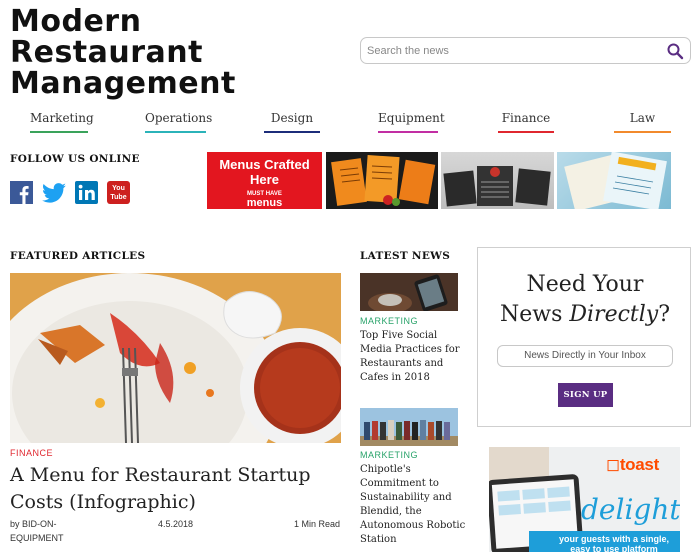 The height and width of the screenshot is (552, 700). What do you see at coordinates (54, 192) in the screenshot?
I see `twitter-icon` at bounding box center [54, 192].